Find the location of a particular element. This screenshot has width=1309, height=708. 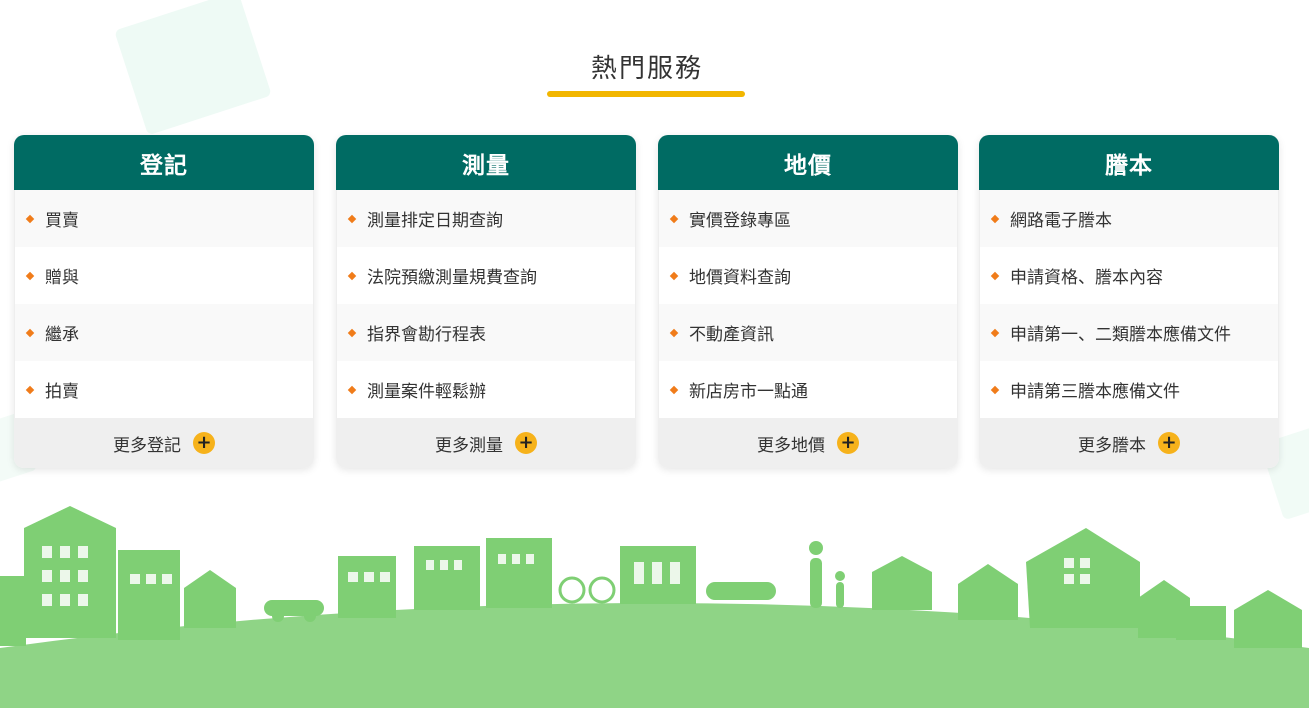

card-title: 謄本 is located at coordinates (1129, 162).